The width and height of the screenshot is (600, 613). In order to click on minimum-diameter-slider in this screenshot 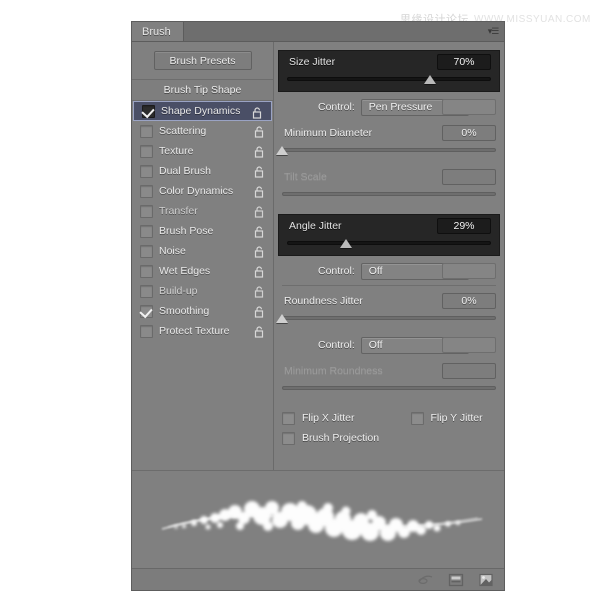, I will do `click(386, 152)`.